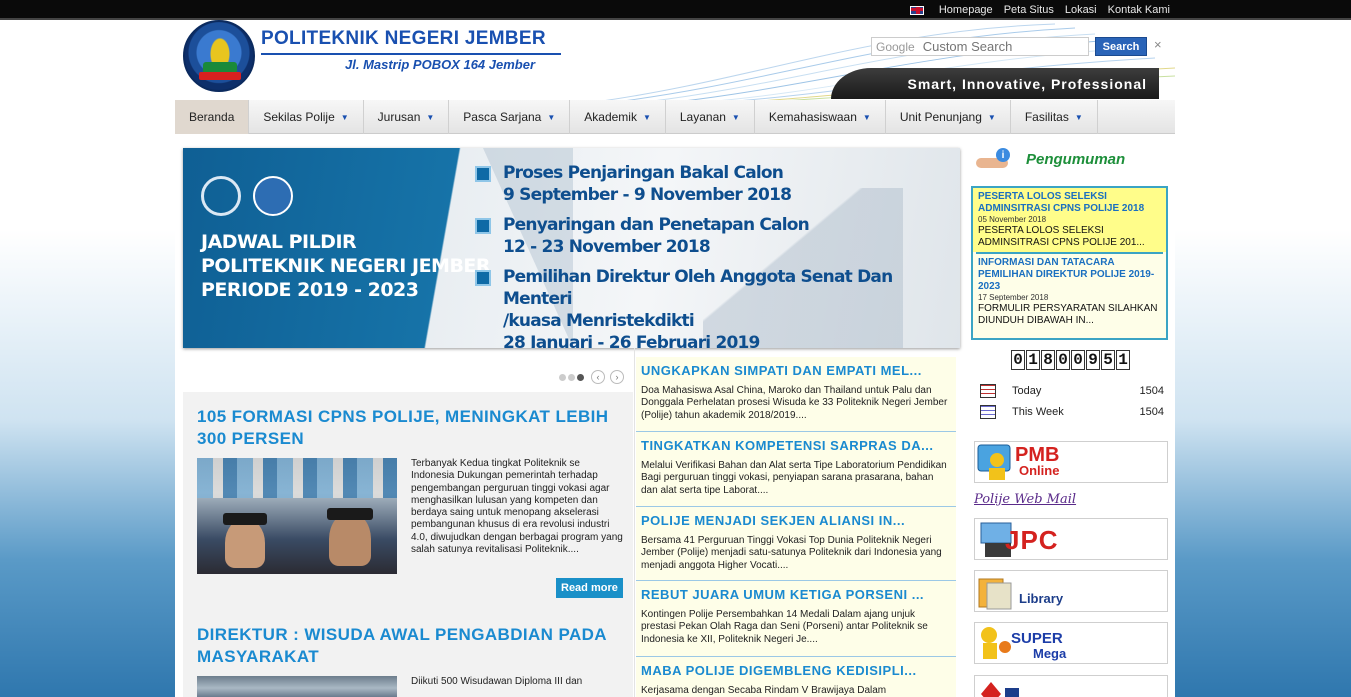  I want to click on nav-item-sekilas-polije: Sekilas Polije ▼, so click(306, 117).